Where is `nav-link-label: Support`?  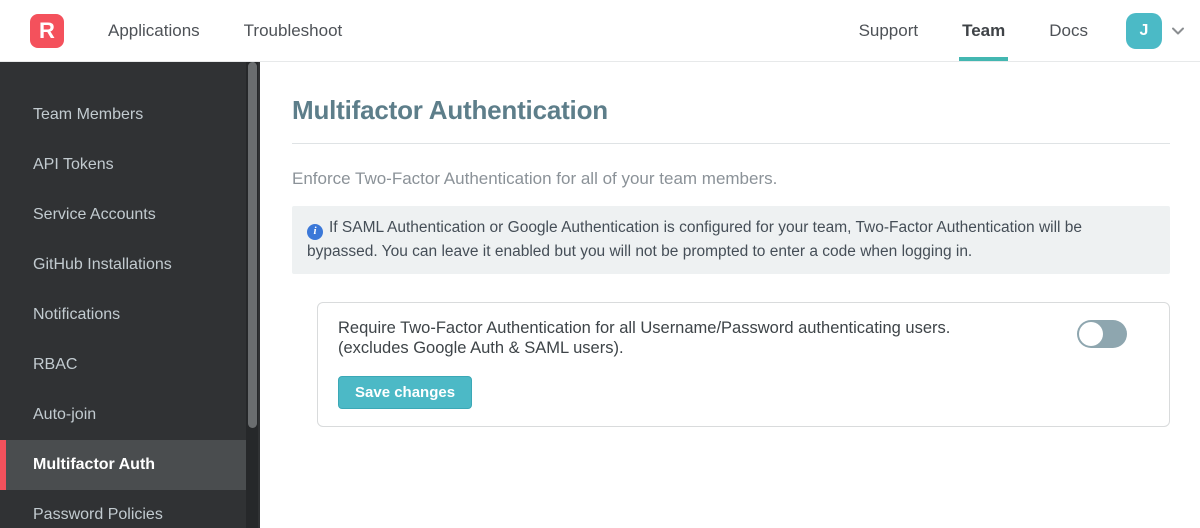 nav-link-label: Support is located at coordinates (888, 30).